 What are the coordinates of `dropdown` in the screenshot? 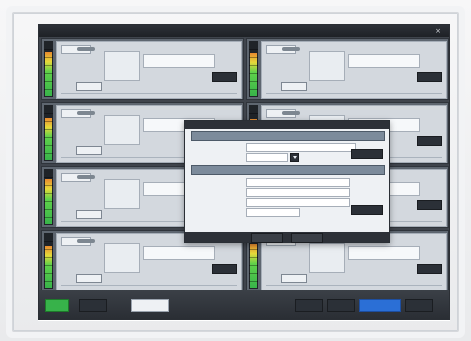 It's located at (267, 157).